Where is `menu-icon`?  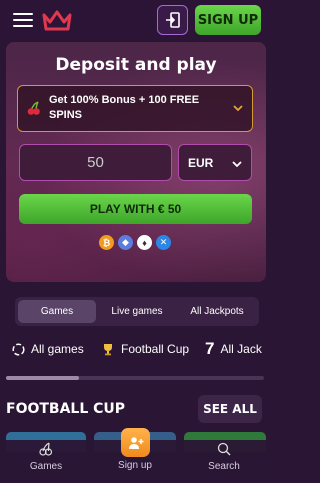 menu-icon is located at coordinates (23, 20).